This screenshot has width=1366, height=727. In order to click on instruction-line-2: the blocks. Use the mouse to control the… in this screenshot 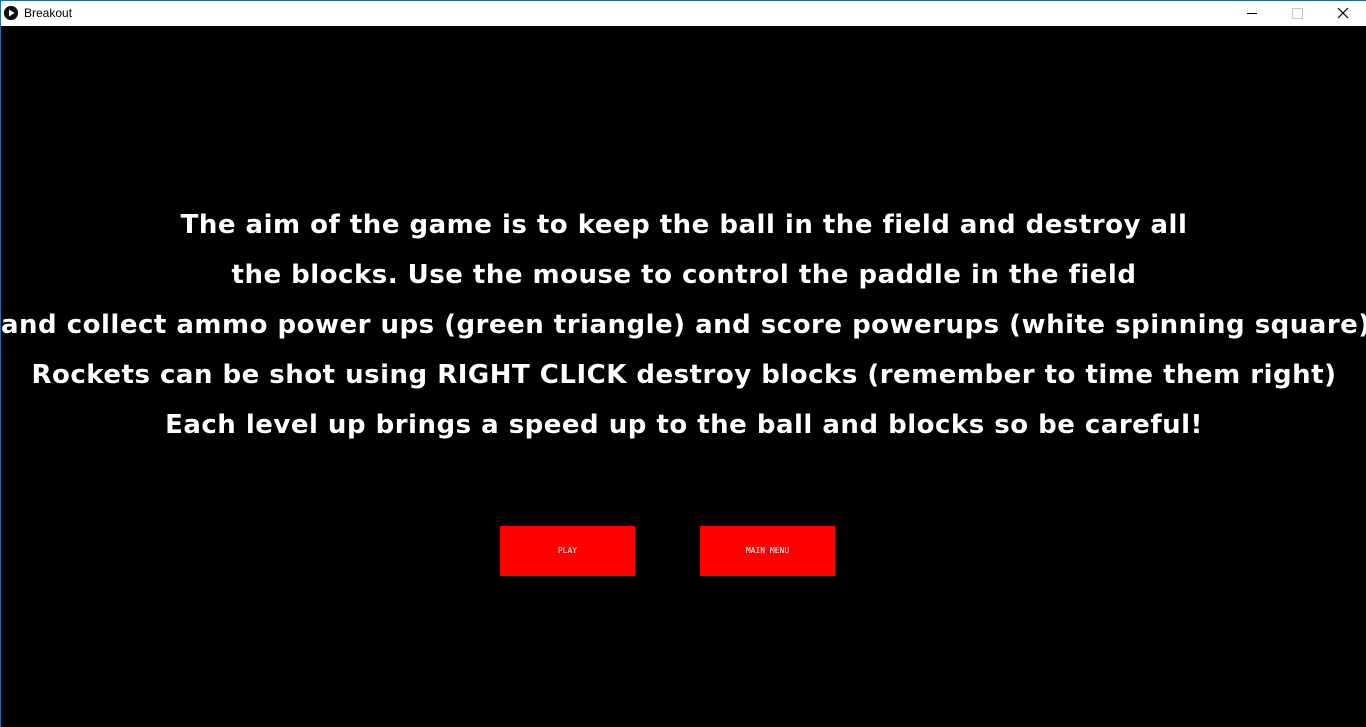, I will do `click(684, 275)`.